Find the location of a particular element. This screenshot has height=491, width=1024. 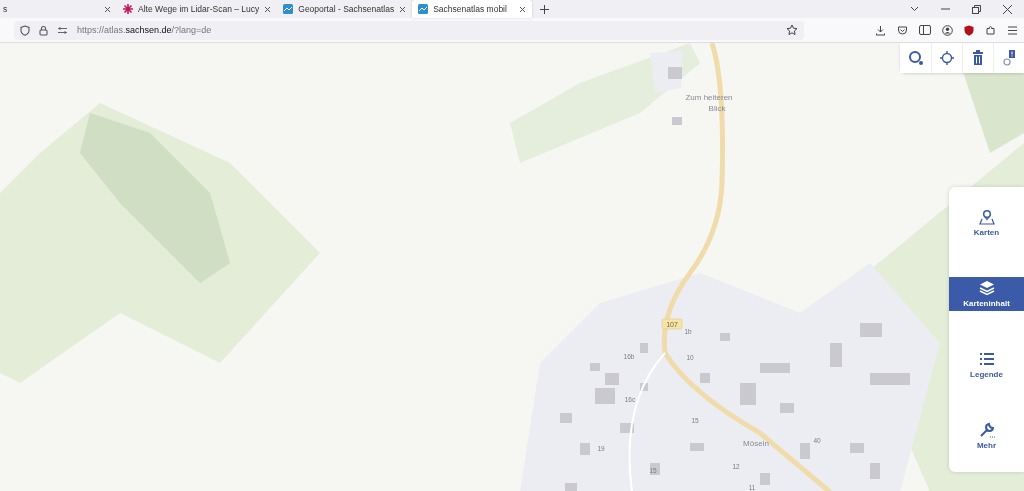

close-window-icon is located at coordinates (1007, 9).